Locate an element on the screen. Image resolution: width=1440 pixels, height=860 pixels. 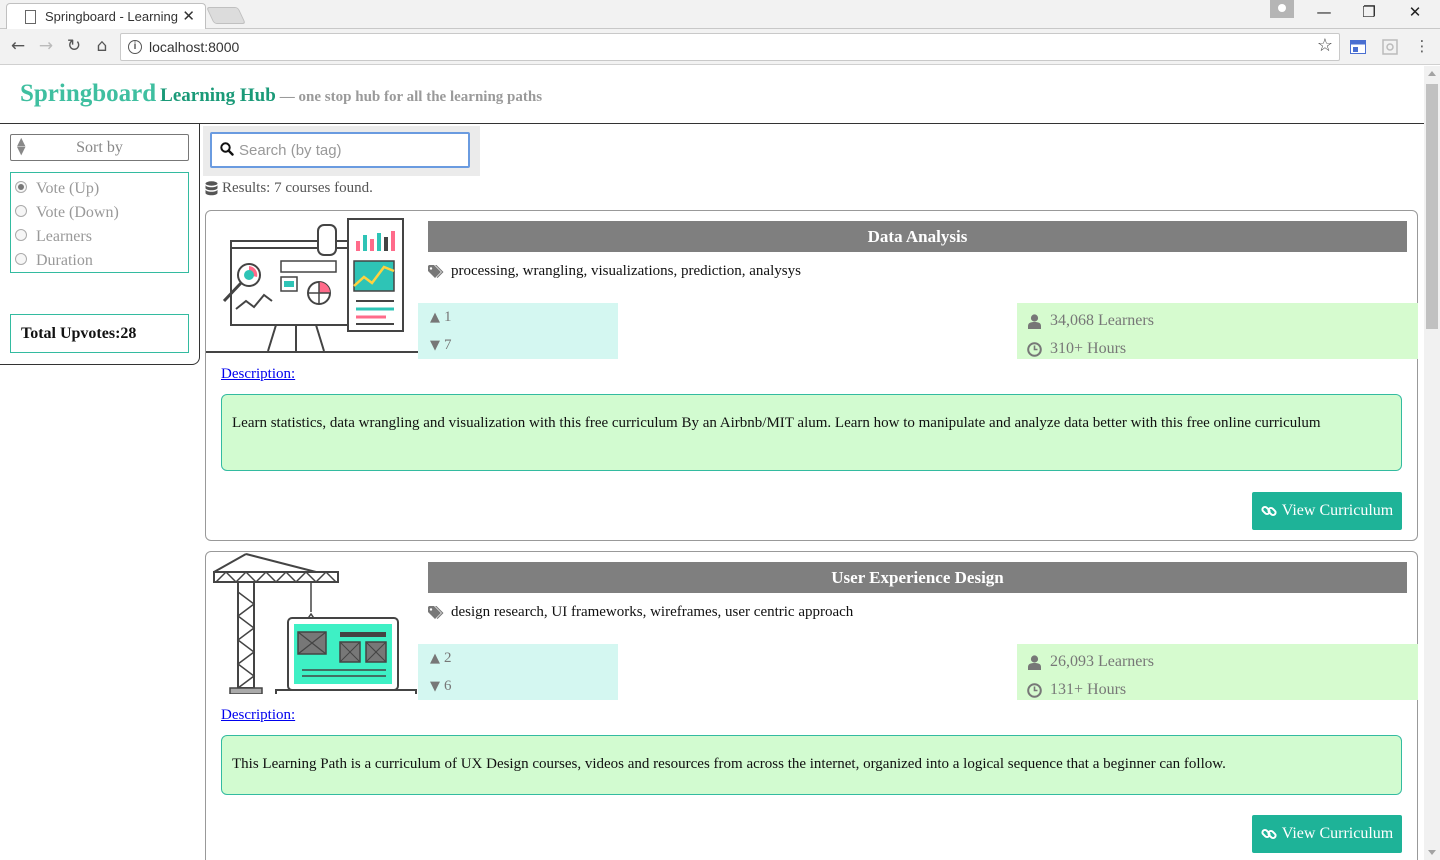
close-window-button: ✕ is located at coordinates (1415, 12).